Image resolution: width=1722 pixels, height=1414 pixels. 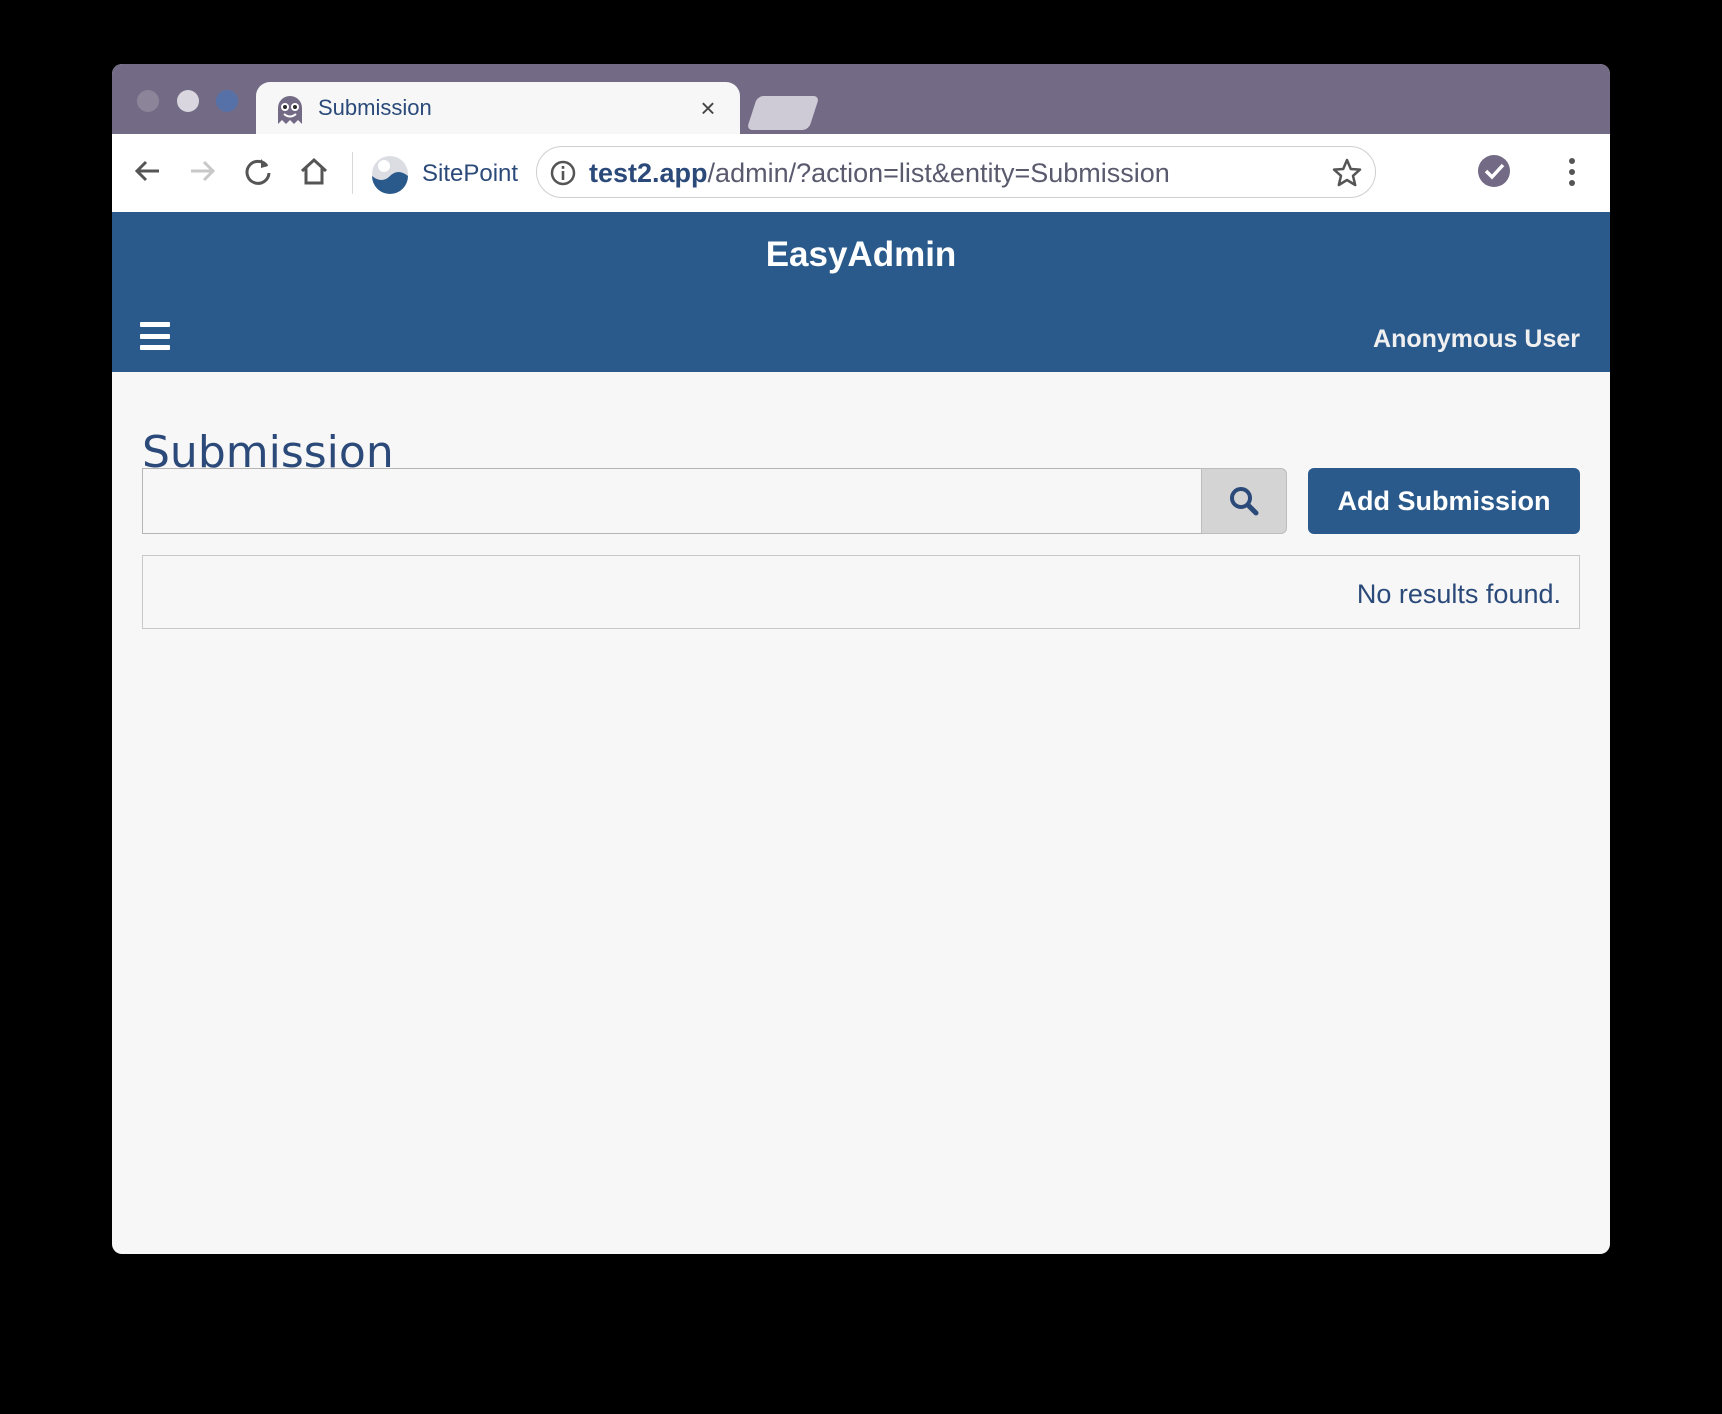 What do you see at coordinates (390, 175) in the screenshot?
I see `sitepoint-logo-icon` at bounding box center [390, 175].